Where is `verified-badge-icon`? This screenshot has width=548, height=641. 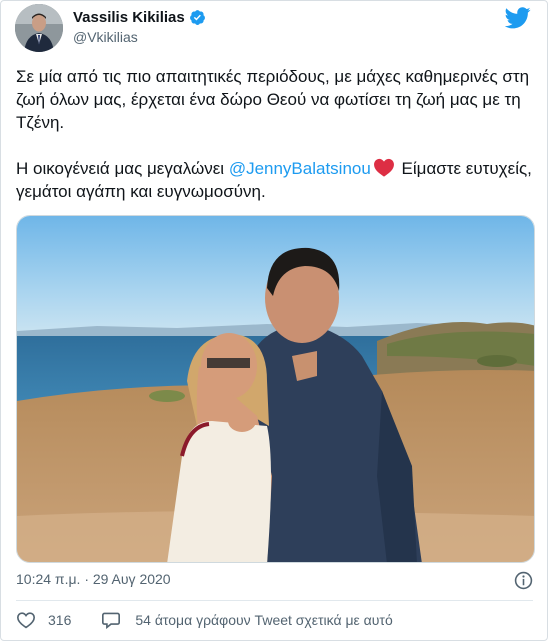 verified-badge-icon is located at coordinates (197, 17).